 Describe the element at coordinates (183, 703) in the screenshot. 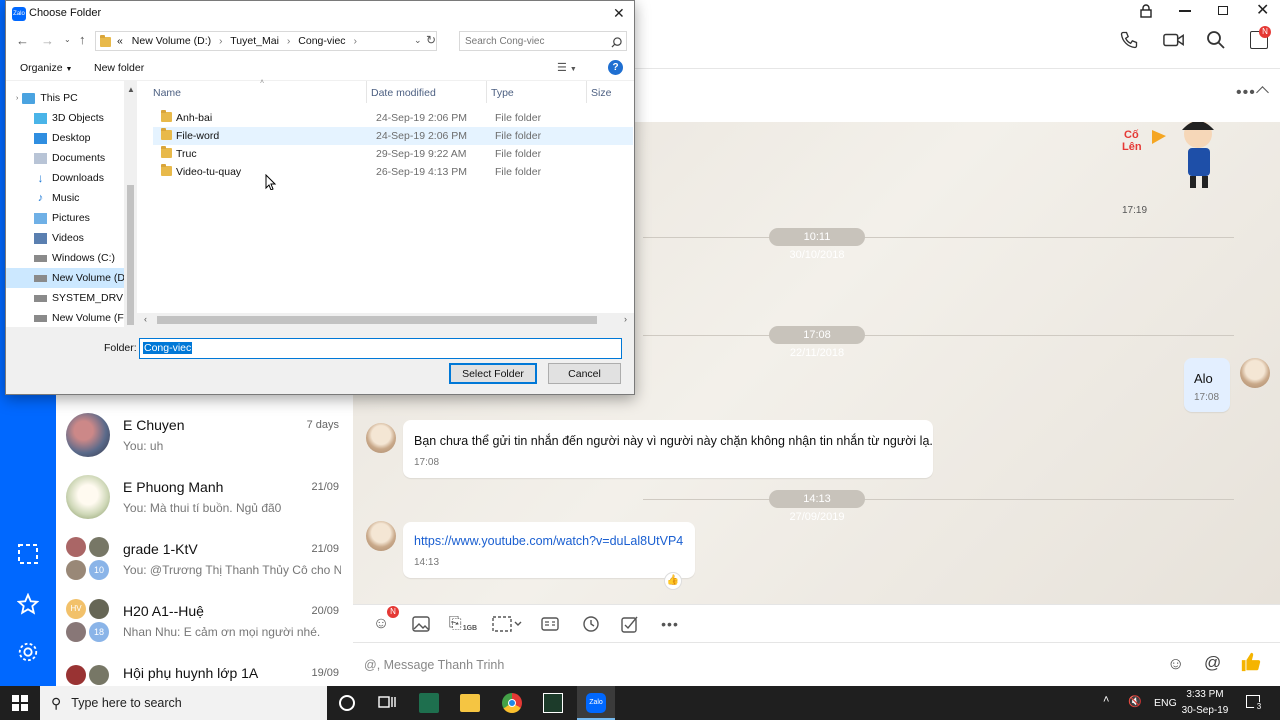

I see `taskbar-search: ⚲ Type here to search` at that location.